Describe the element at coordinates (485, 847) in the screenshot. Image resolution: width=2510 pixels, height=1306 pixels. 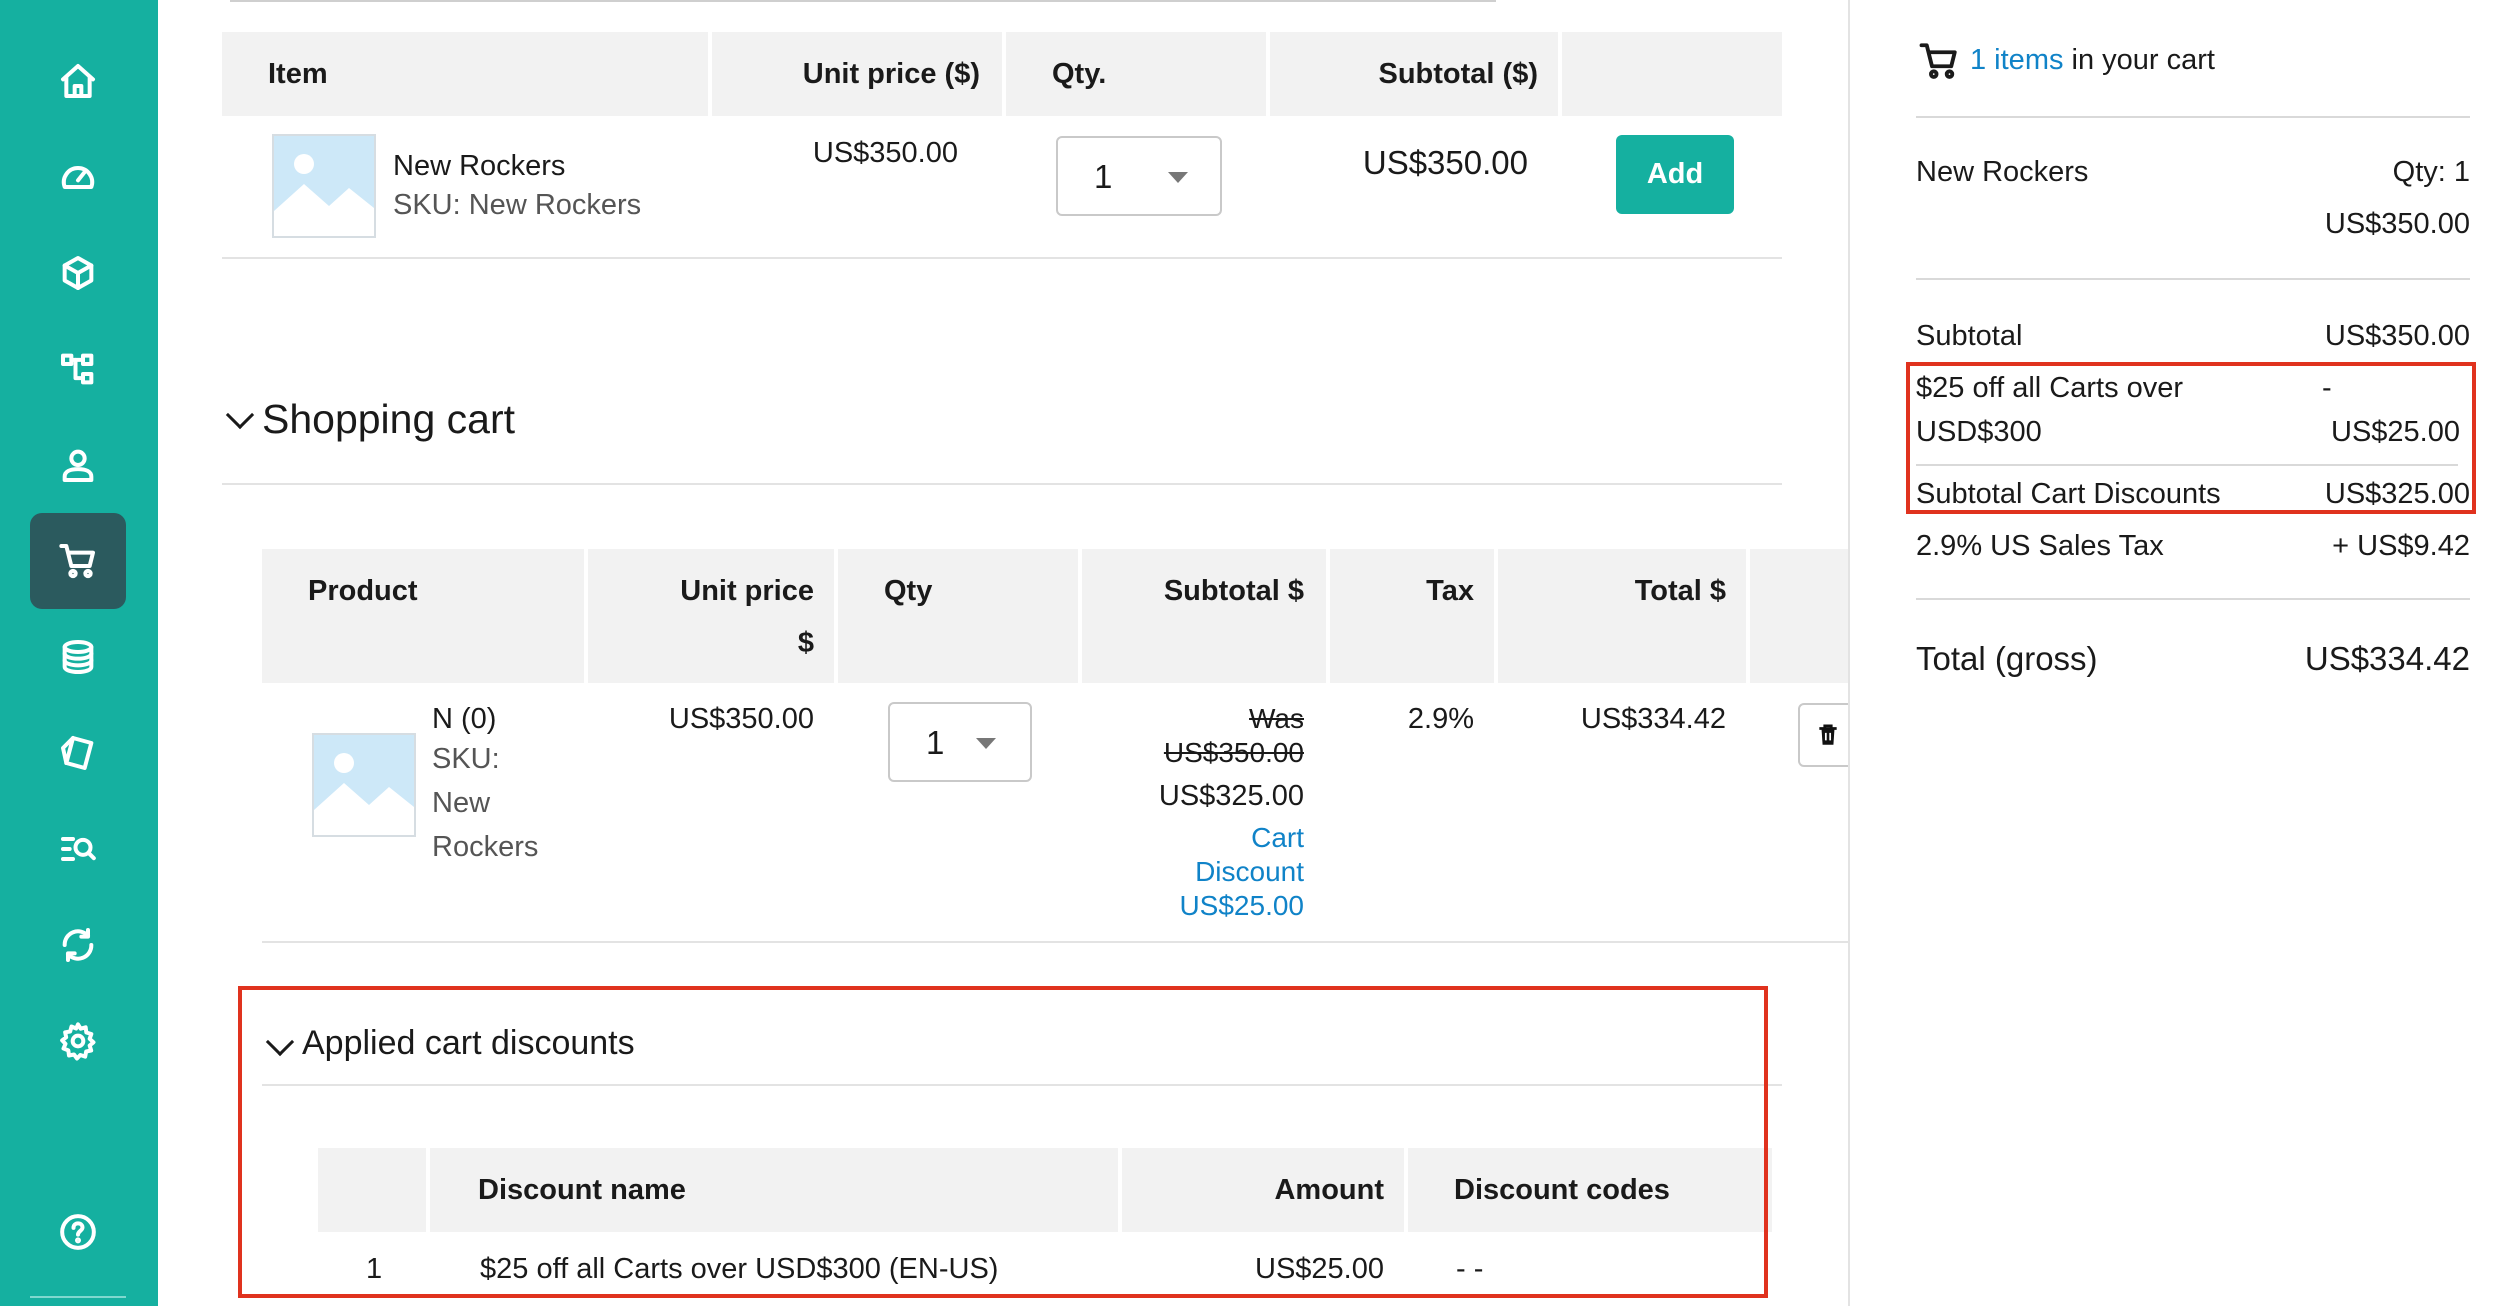
I see `cart-product-sku-line: Rockers` at that location.